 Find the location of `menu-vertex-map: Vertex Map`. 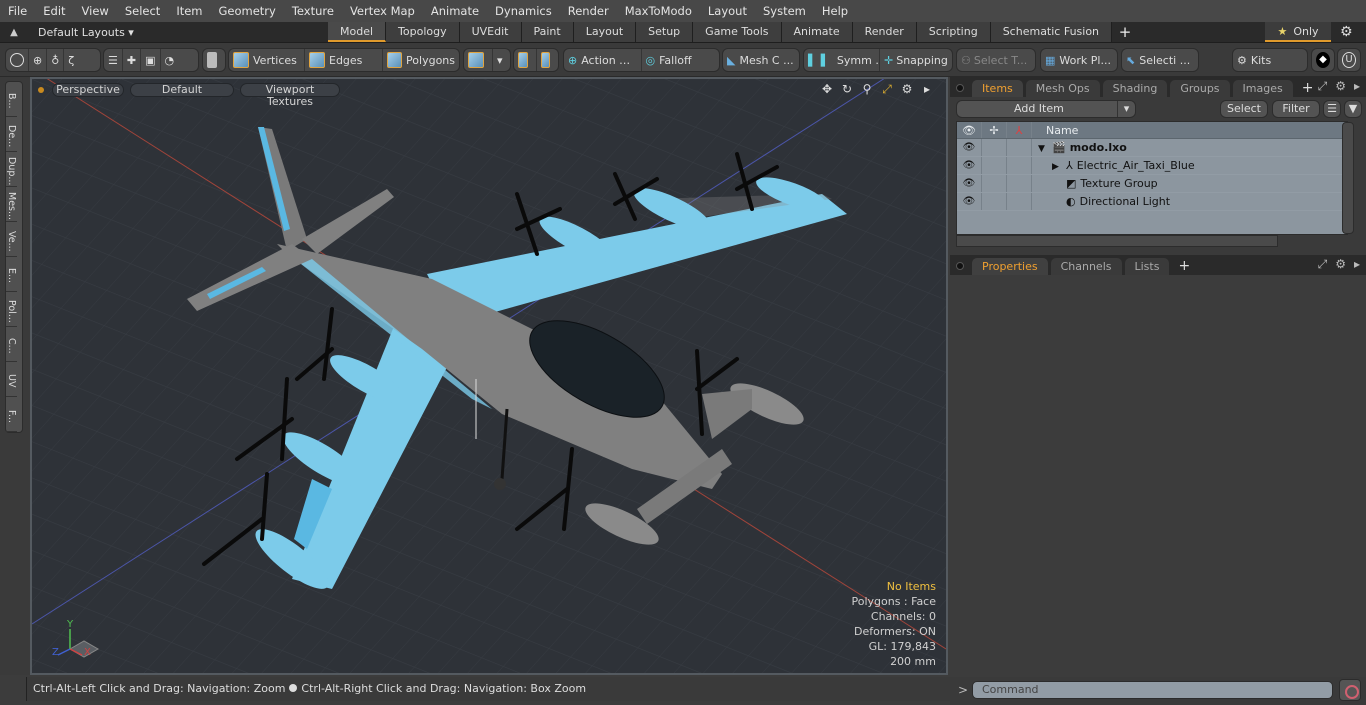

menu-vertex-map: Vertex Map is located at coordinates (382, 11).